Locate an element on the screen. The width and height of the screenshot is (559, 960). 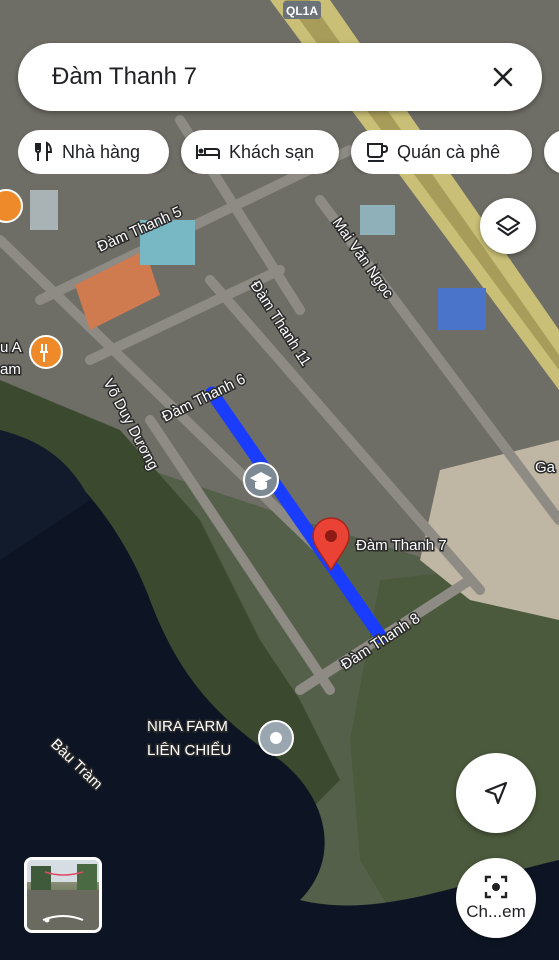
layers-icon is located at coordinates (508, 225).